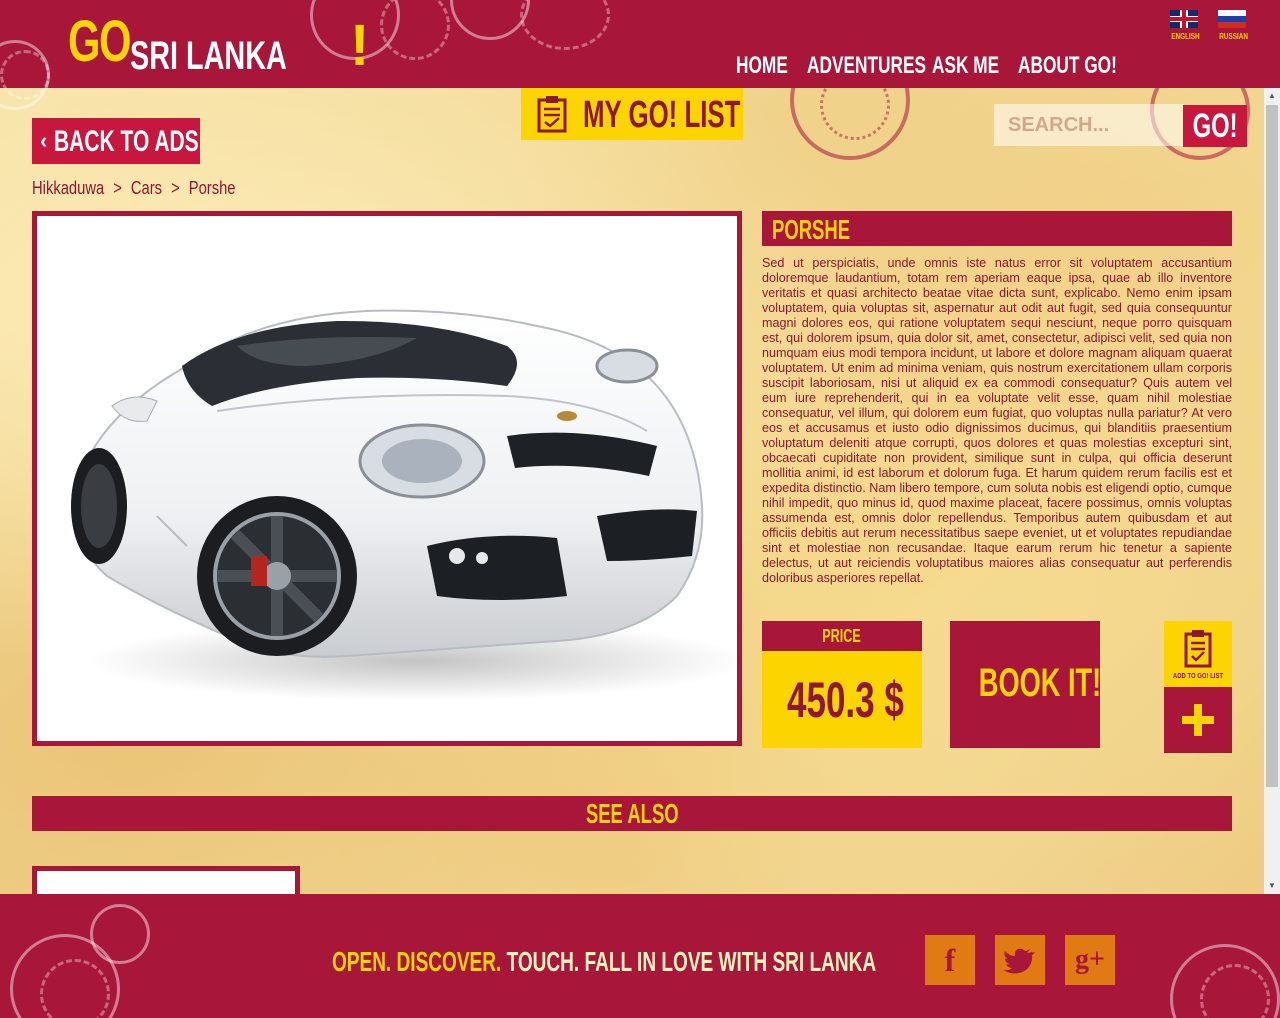 The width and height of the screenshot is (1280, 1018). I want to click on my-go-list-label: MY GO! LIST, so click(662, 115).